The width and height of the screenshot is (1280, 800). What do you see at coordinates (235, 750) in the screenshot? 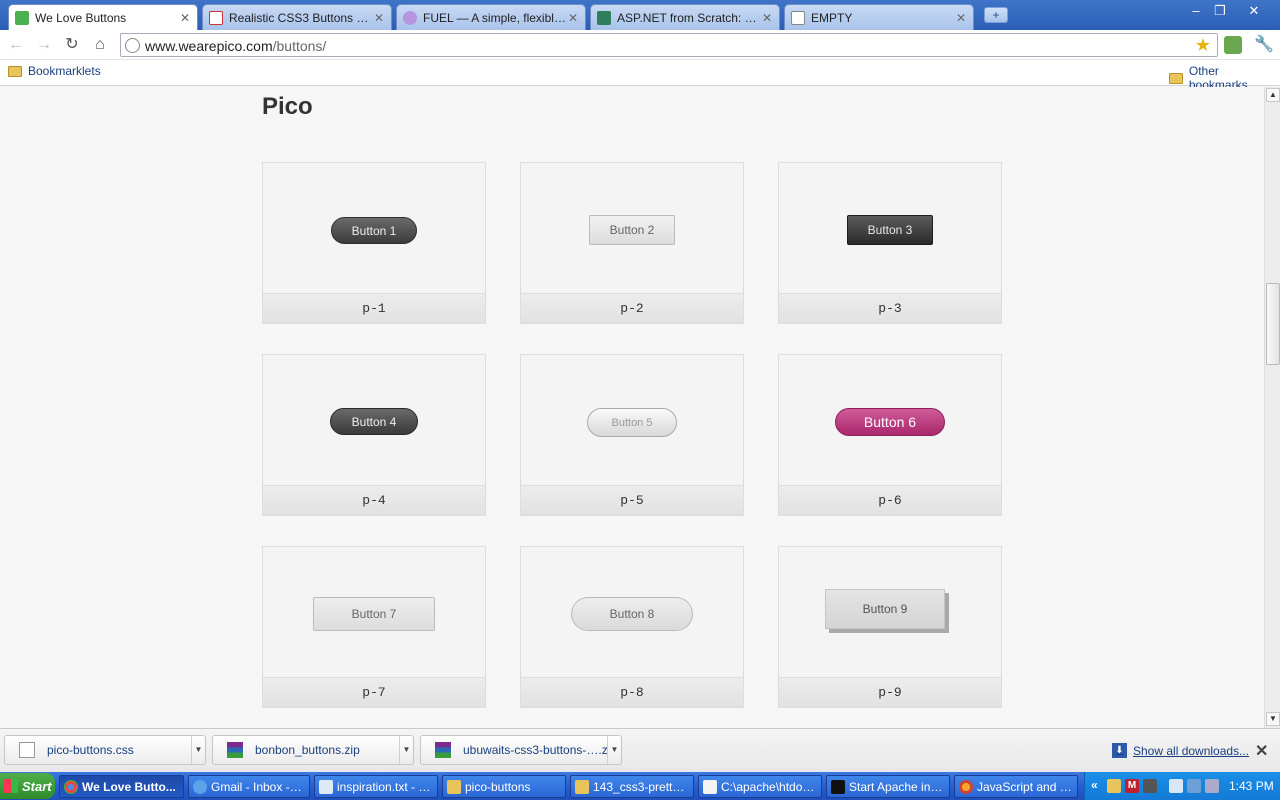
I see `winrar-archive-icon` at bounding box center [235, 750].